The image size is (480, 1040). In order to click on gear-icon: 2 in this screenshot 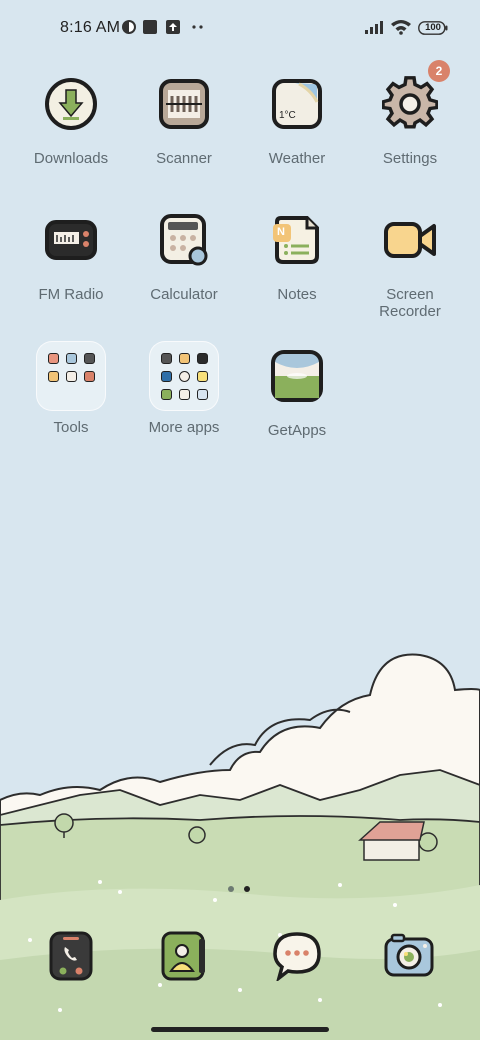, I will do `click(416, 96)`.